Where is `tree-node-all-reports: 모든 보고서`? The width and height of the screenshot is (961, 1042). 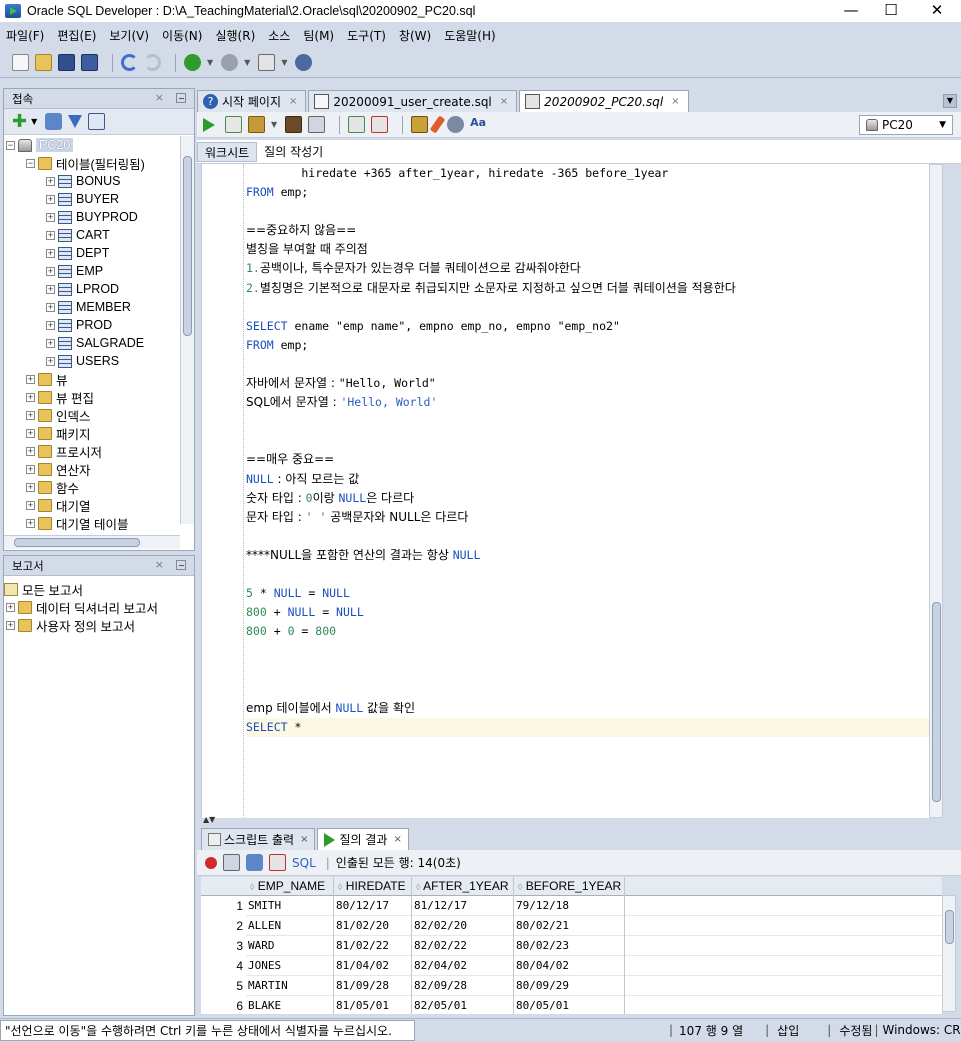 tree-node-all-reports: 모든 보고서 is located at coordinates (99, 589).